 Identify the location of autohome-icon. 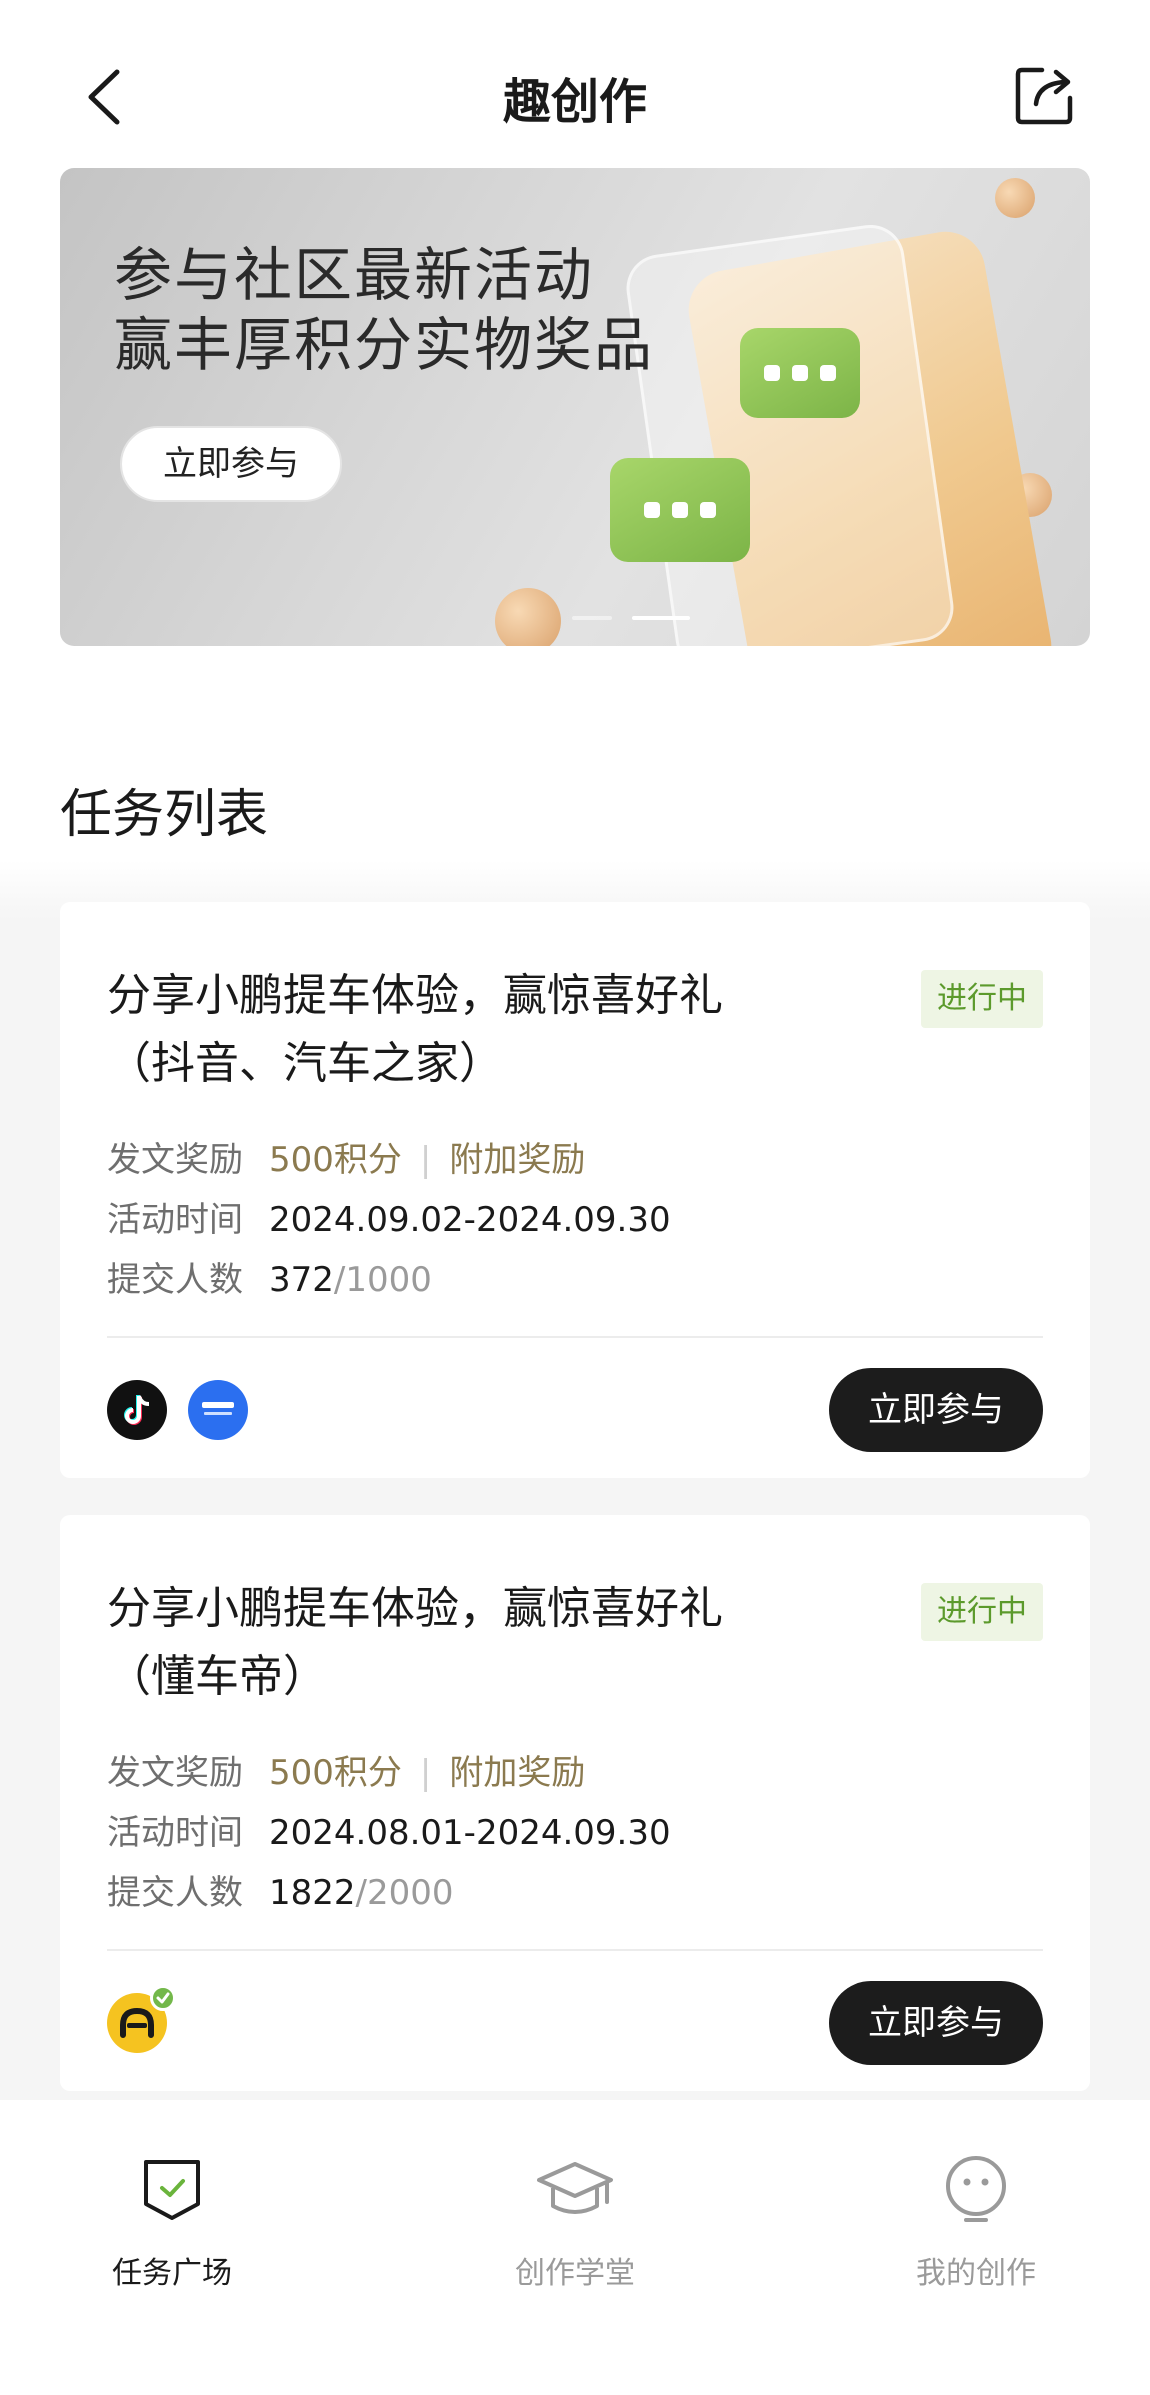
(218, 1410).